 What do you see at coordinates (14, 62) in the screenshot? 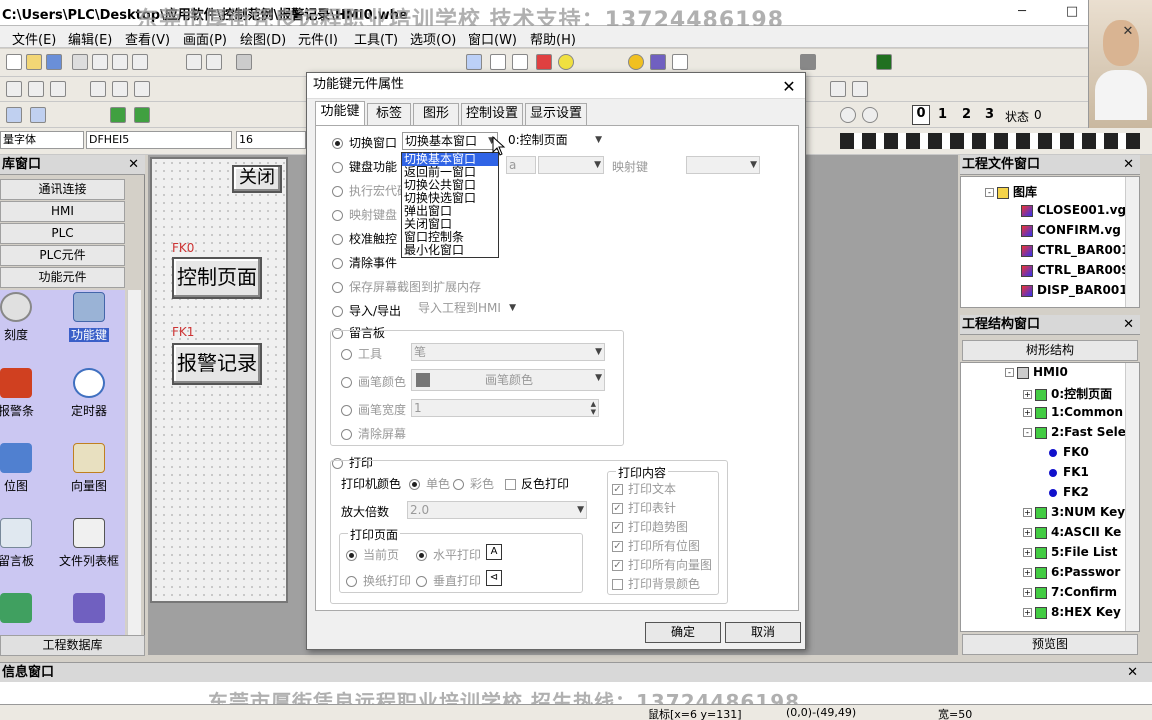
I see `new-icon` at bounding box center [14, 62].